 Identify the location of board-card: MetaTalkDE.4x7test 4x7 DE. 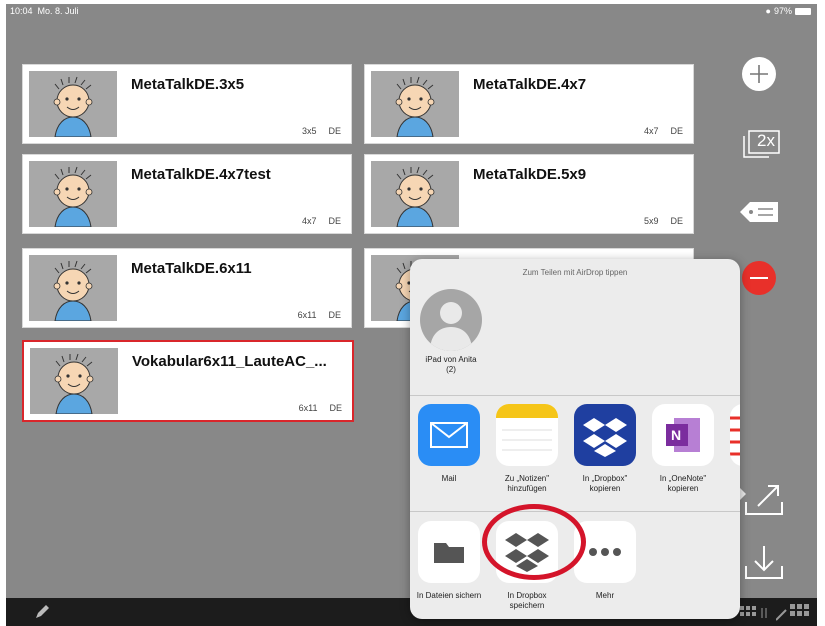
(187, 194).